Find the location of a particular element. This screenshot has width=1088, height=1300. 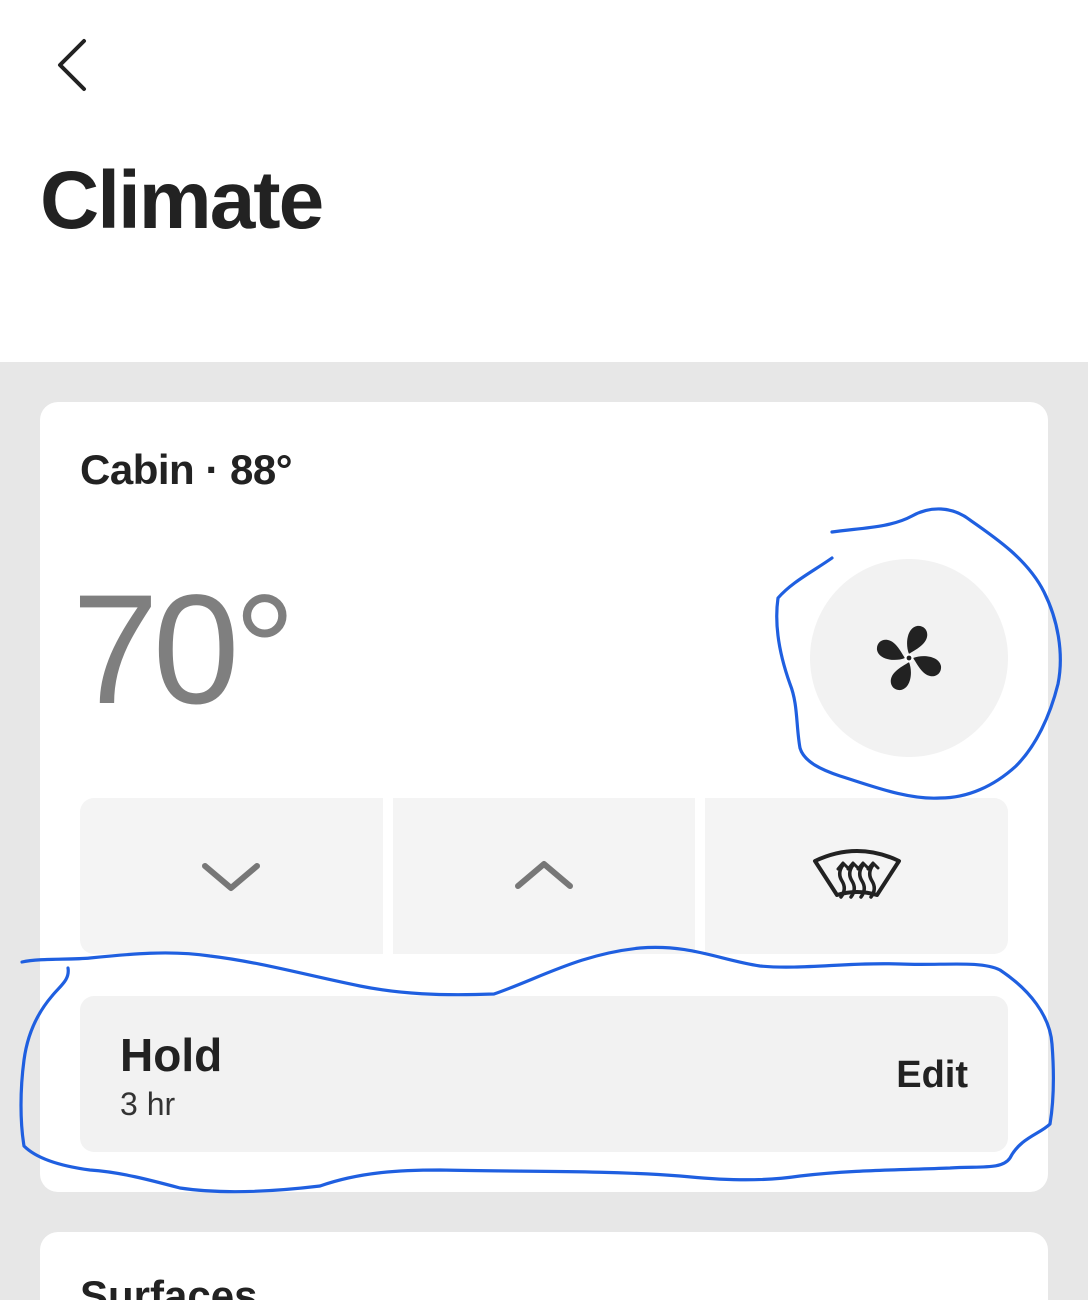

hold-duration: 3 hr is located at coordinates (148, 1104).